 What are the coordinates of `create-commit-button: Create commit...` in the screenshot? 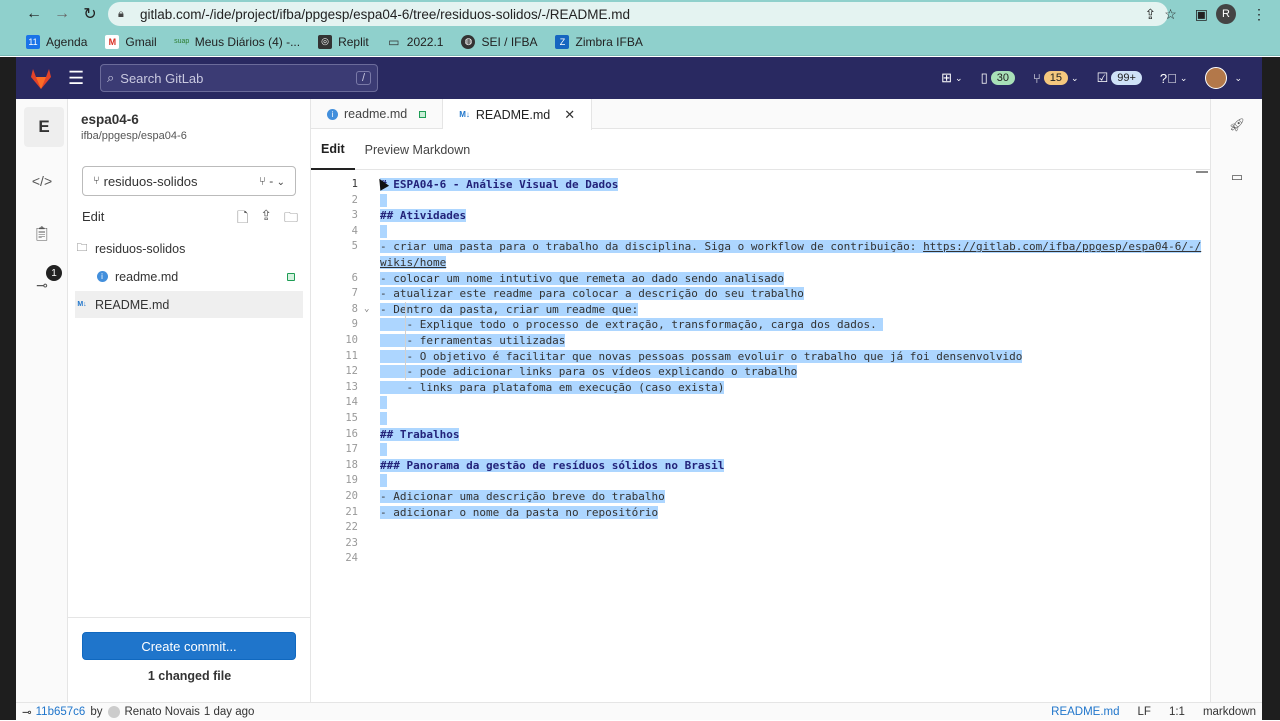 It's located at (189, 646).